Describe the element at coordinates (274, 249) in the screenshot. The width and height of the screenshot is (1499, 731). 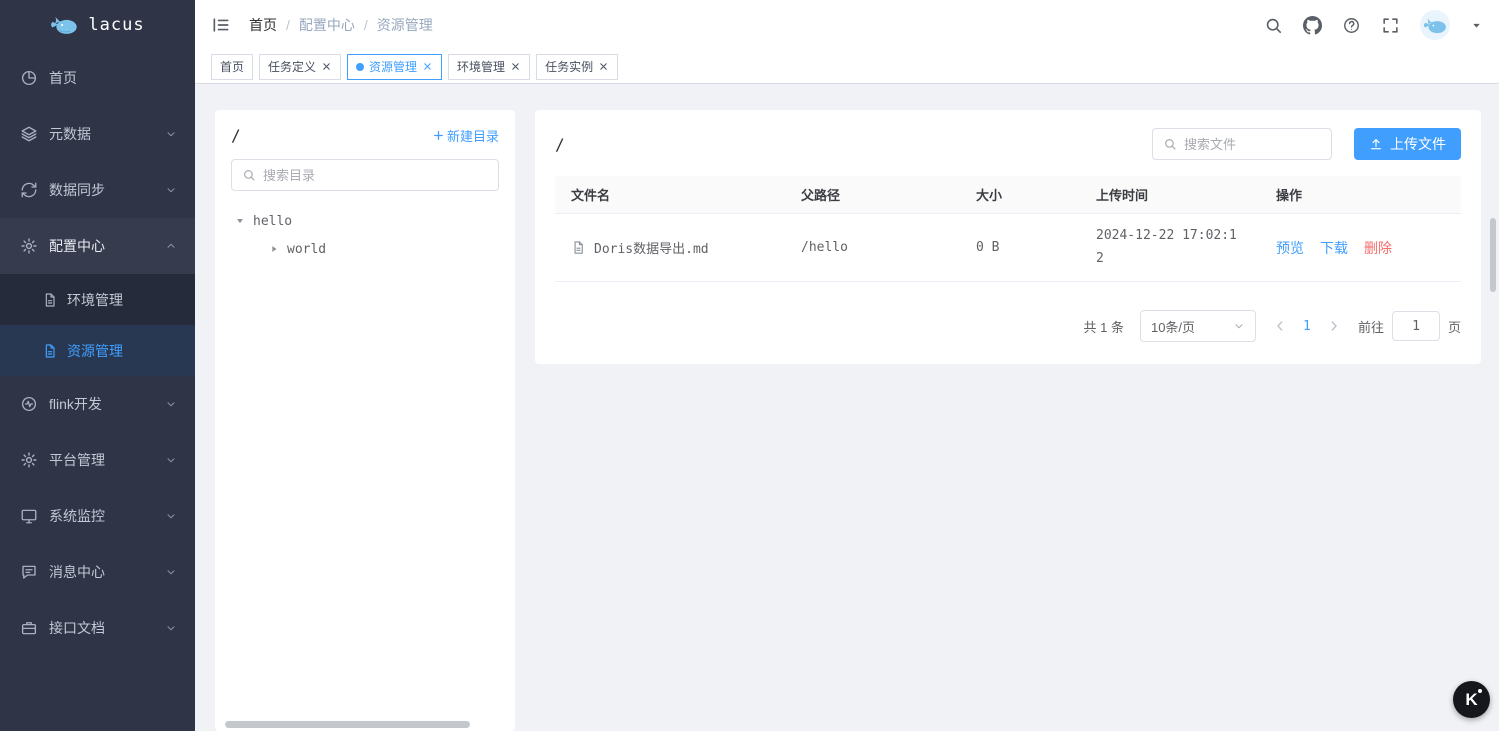
I see `tree-collapsed-caret-icon` at that location.